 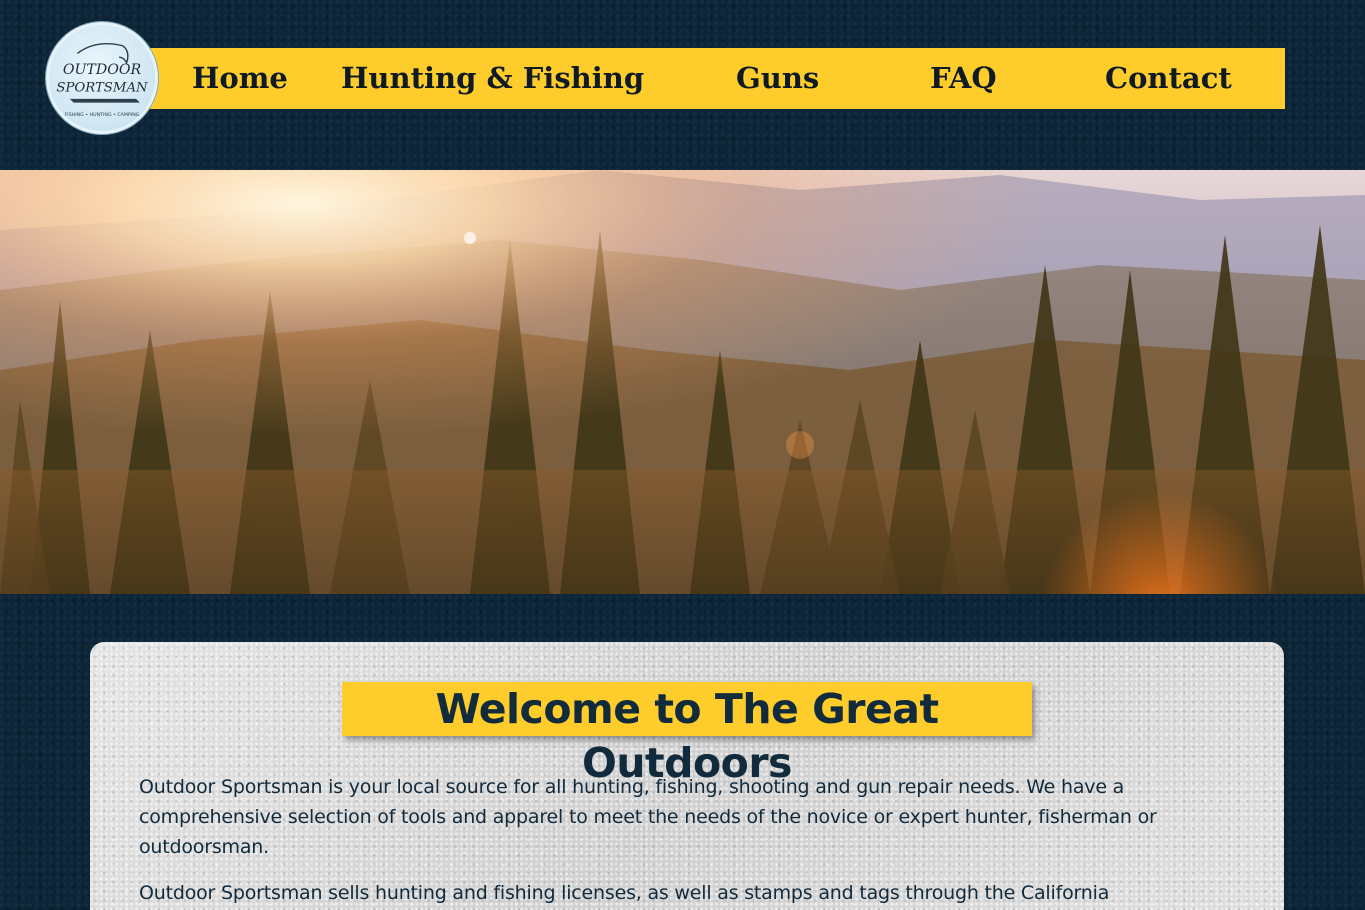 I want to click on nav-faq: FAQ, so click(x=963, y=78).